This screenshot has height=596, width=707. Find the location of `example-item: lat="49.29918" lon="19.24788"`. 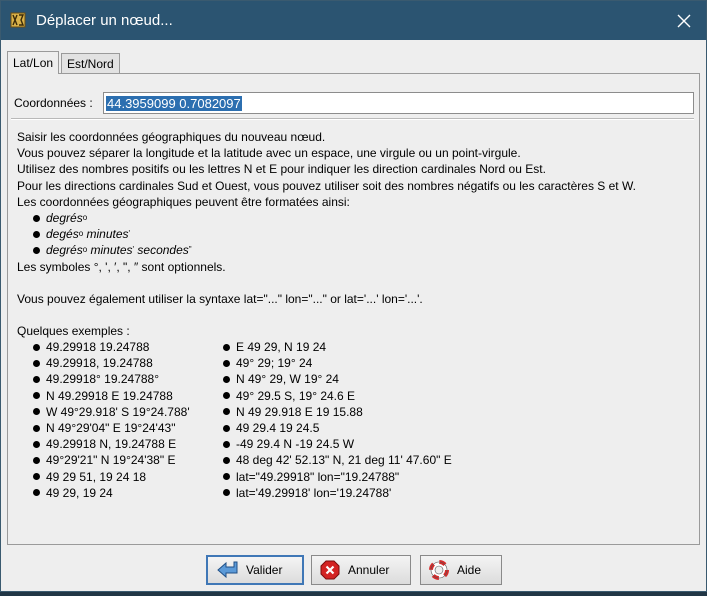

example-item: lat="49.29918" lon="19.24788" is located at coordinates (329, 477).